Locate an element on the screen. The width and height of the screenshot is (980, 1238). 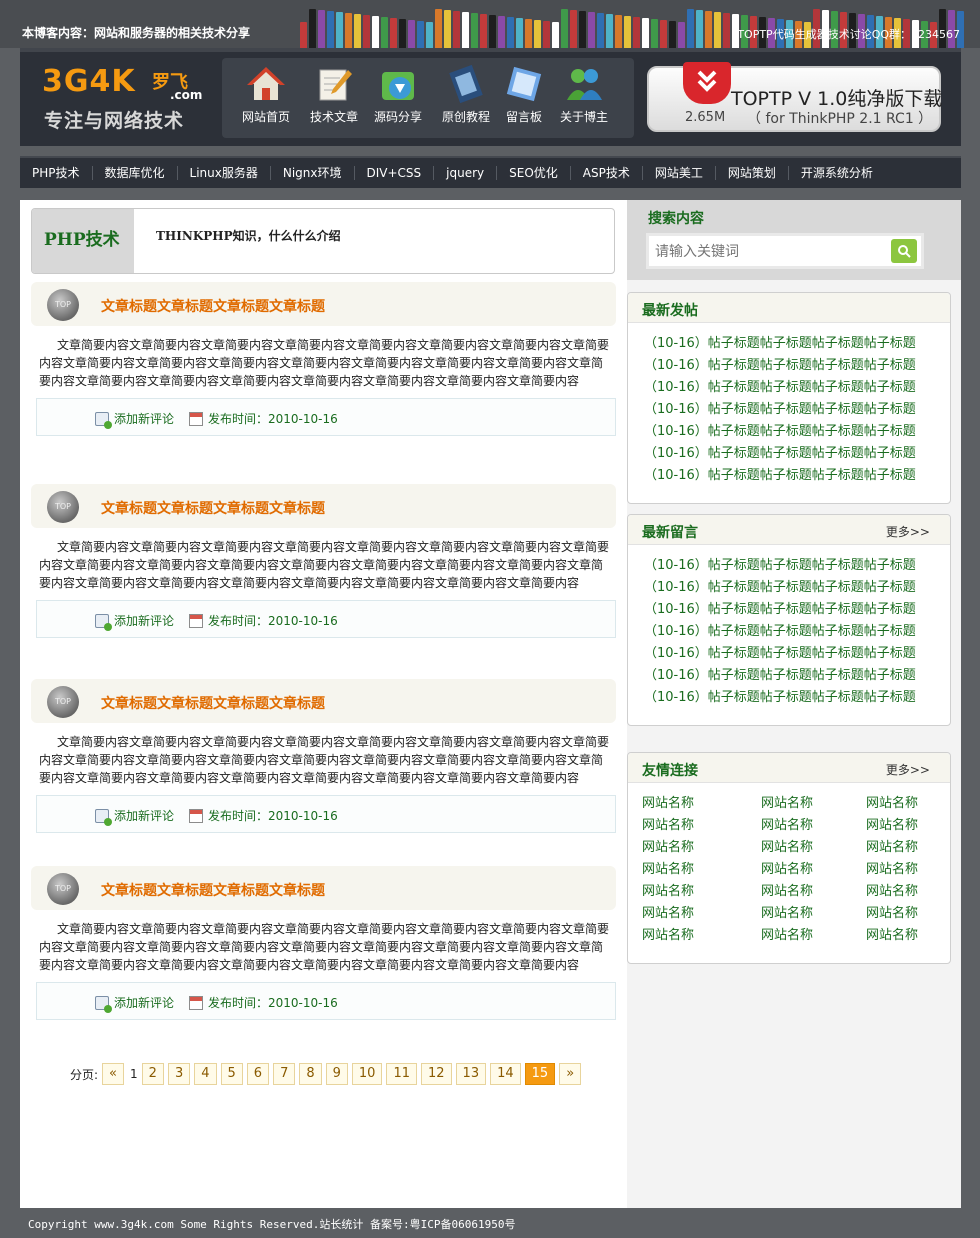
menu-item: DIV+CSS is located at coordinates (395, 173).